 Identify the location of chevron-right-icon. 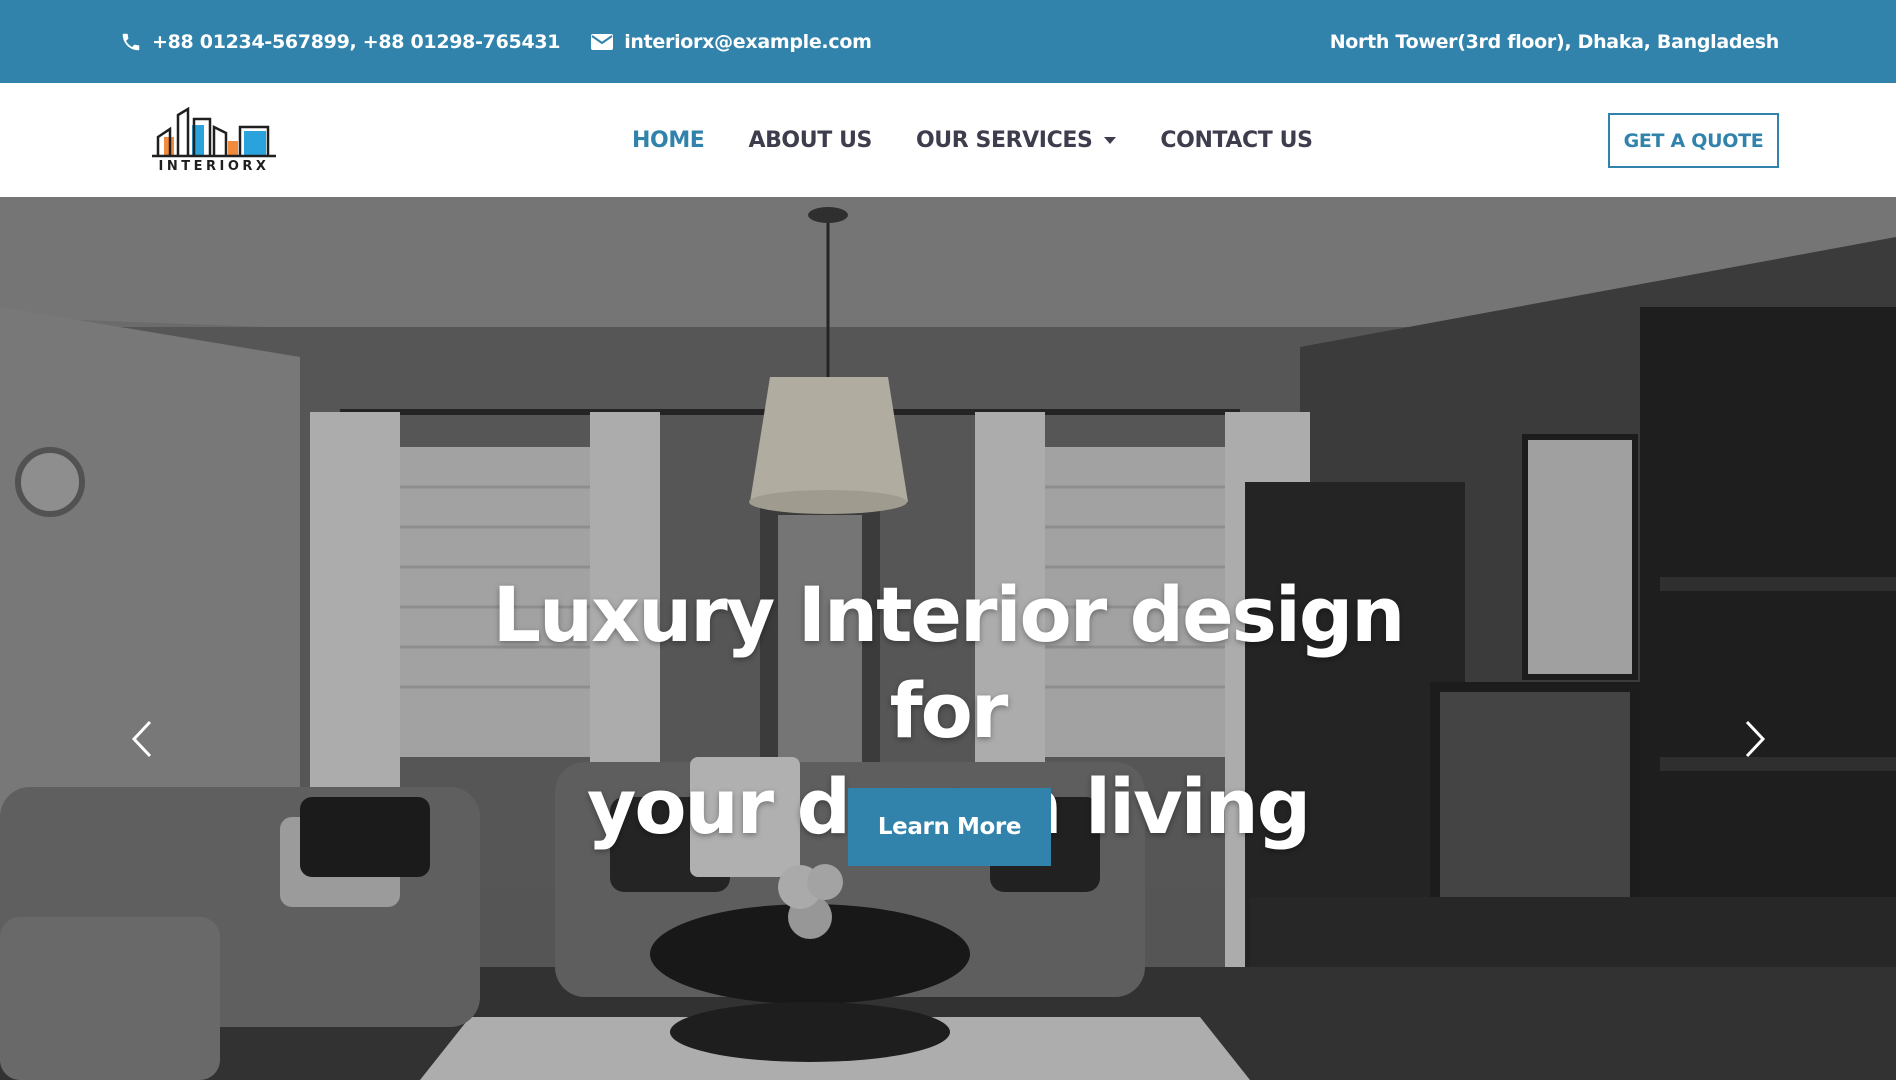
(1755, 739).